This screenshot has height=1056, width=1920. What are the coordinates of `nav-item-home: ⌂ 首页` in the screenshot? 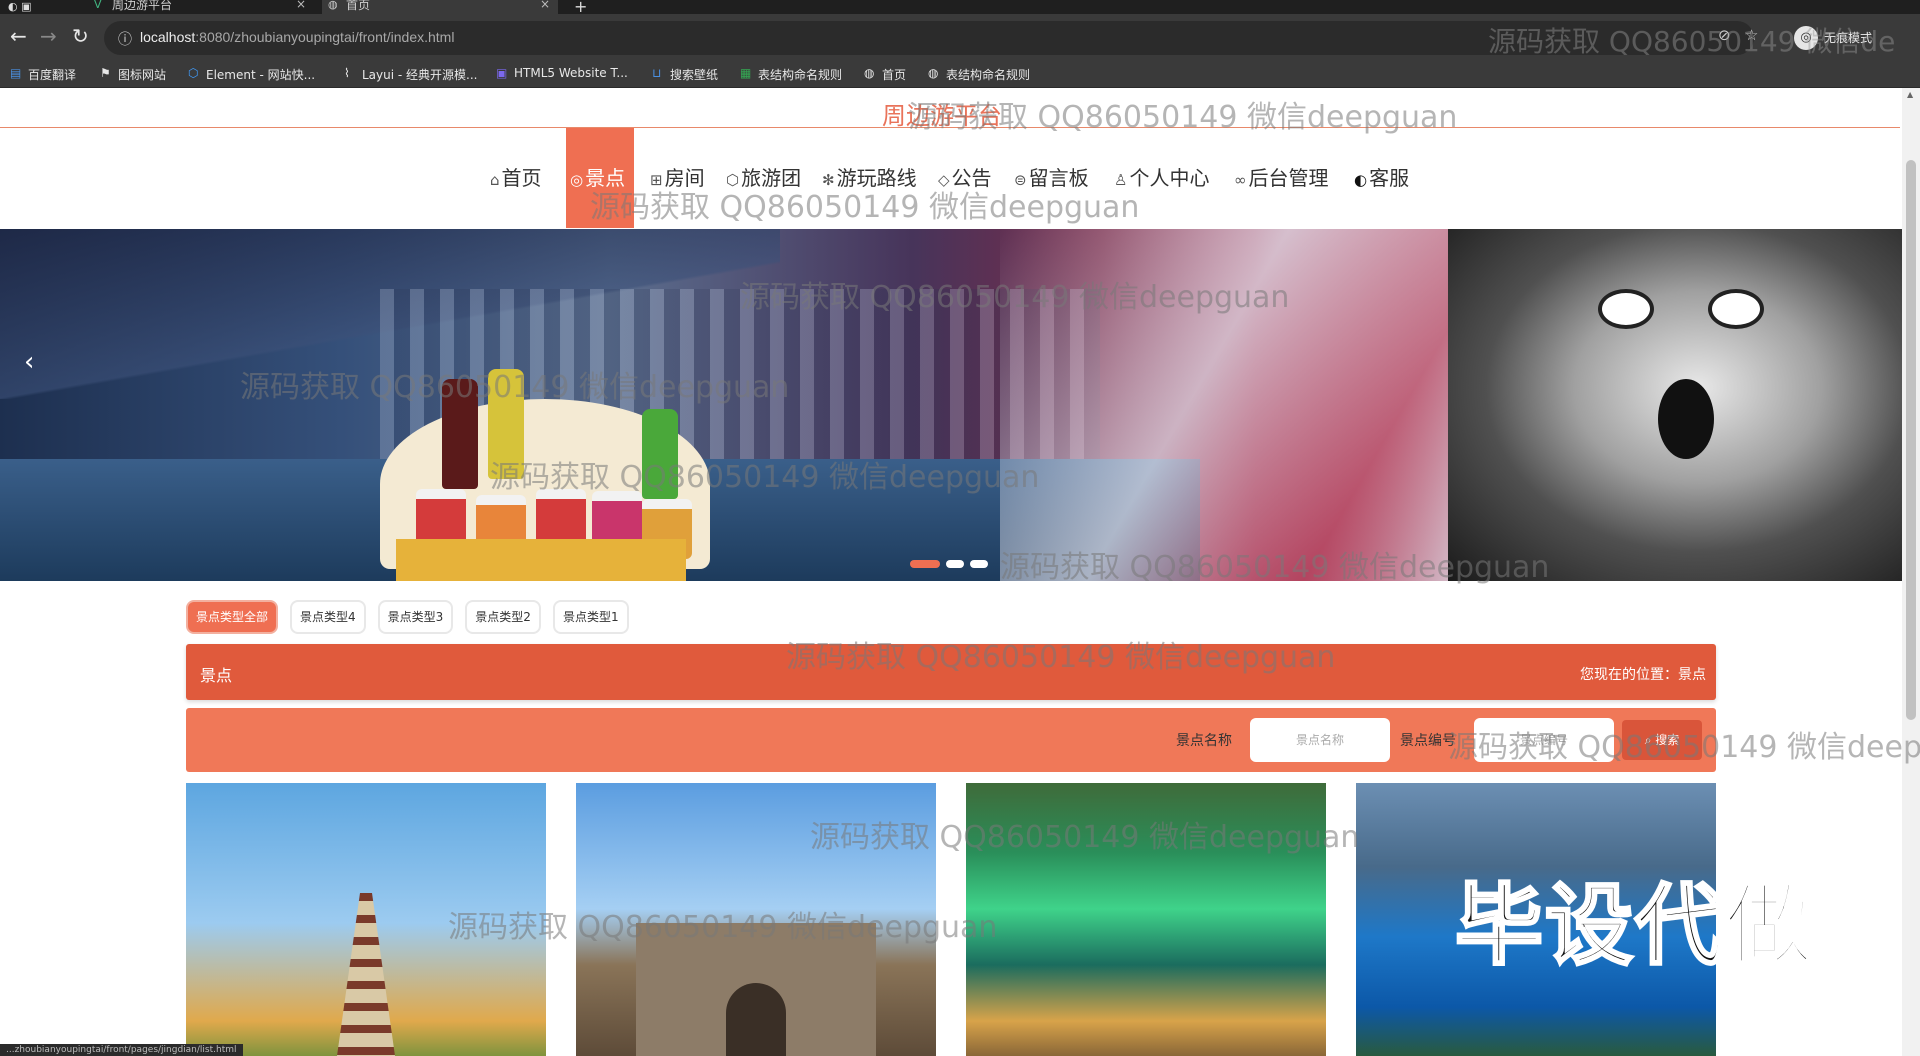 It's located at (516, 178).